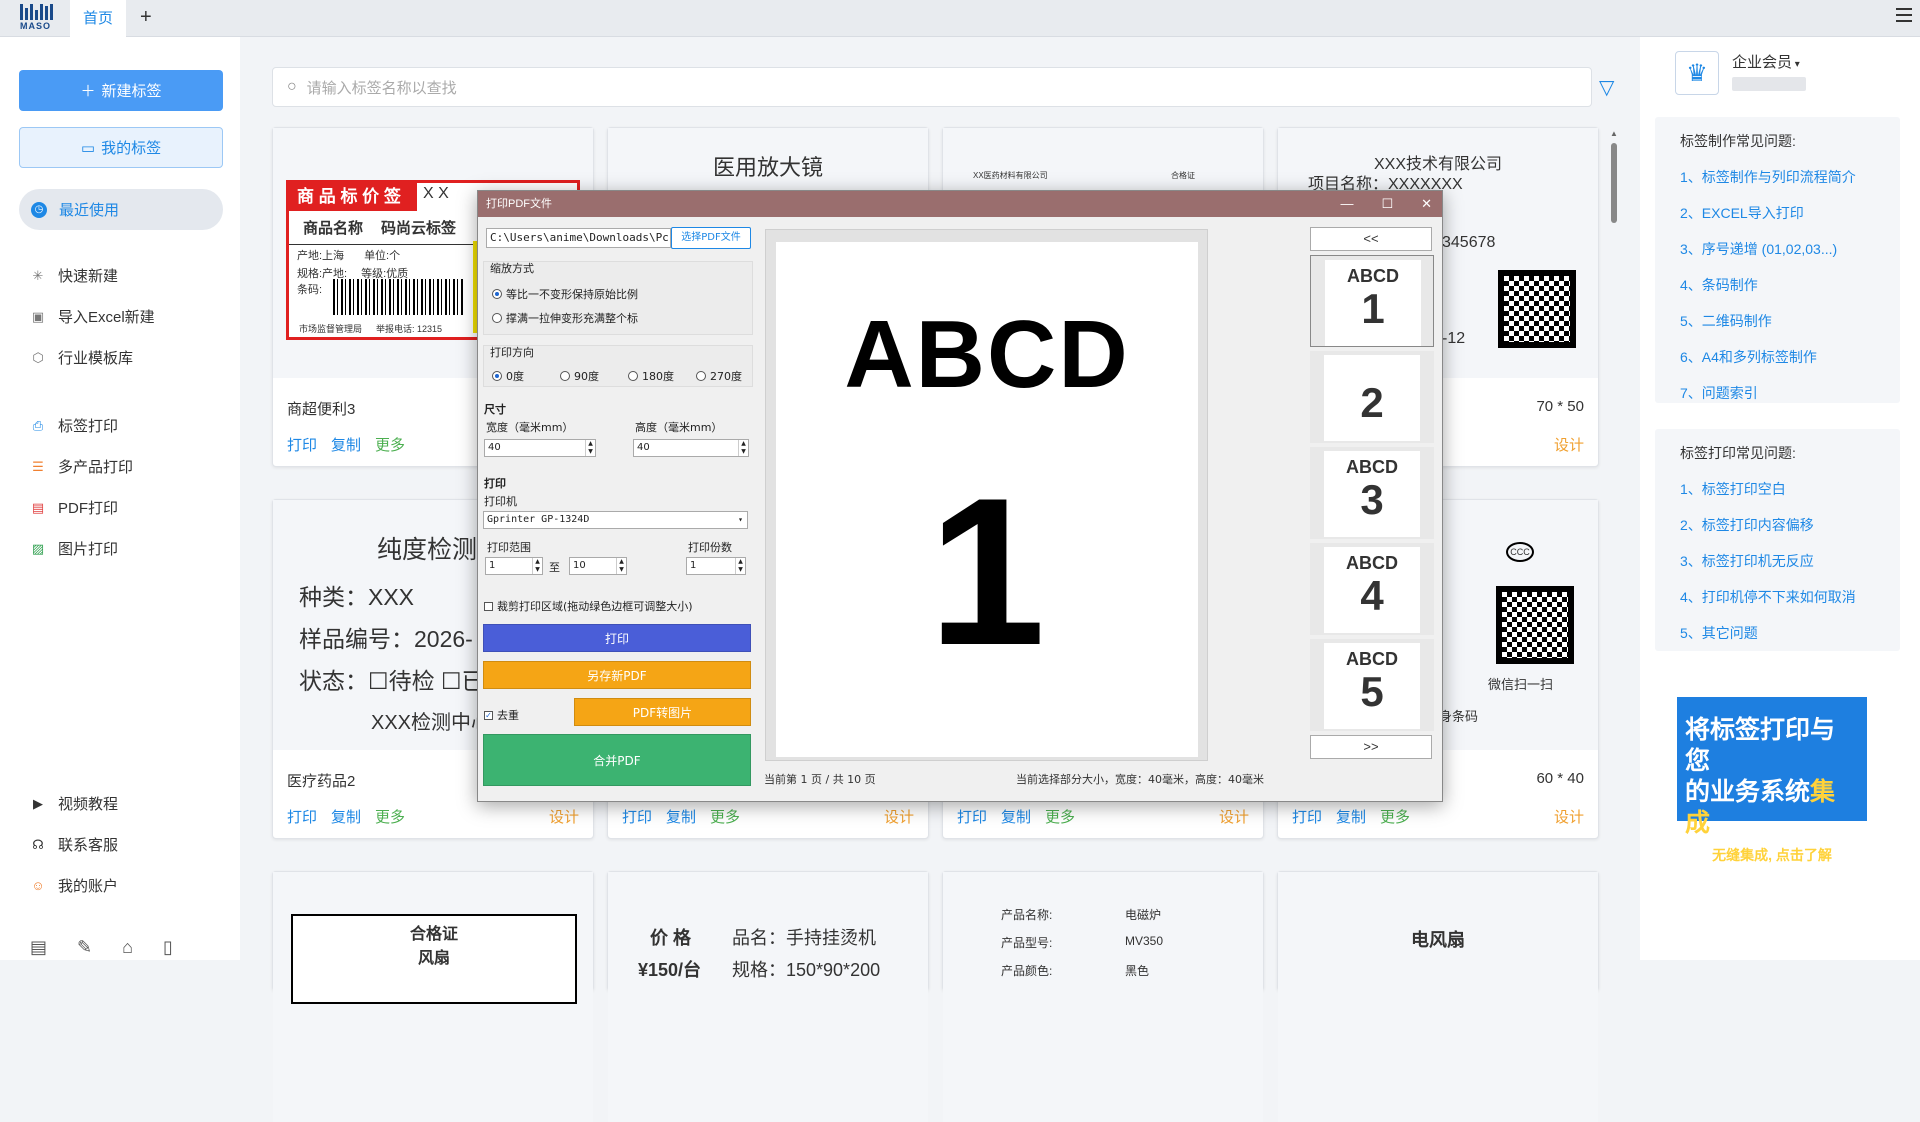 The height and width of the screenshot is (1122, 1920). I want to click on dialog-title-bar: 打印PDF文件, so click(960, 204).